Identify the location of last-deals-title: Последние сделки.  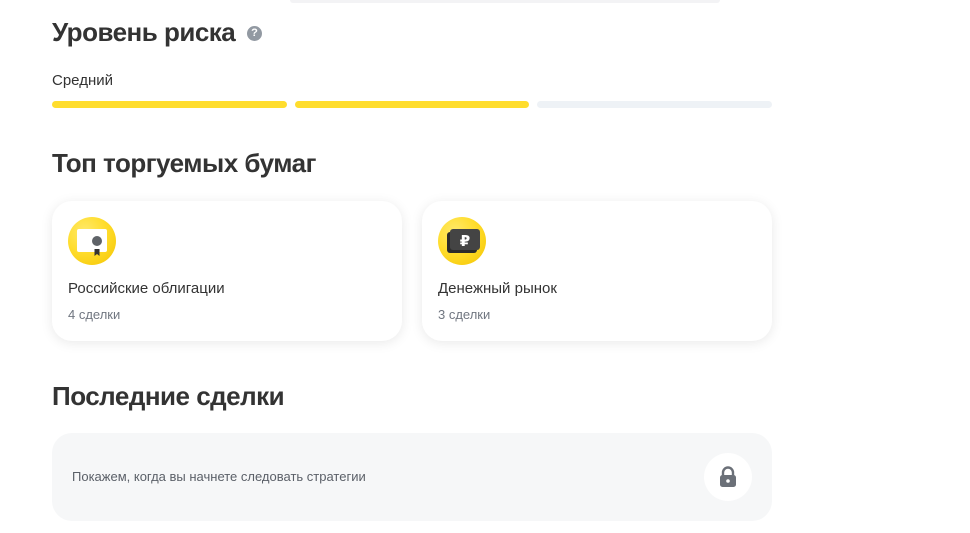
(168, 396).